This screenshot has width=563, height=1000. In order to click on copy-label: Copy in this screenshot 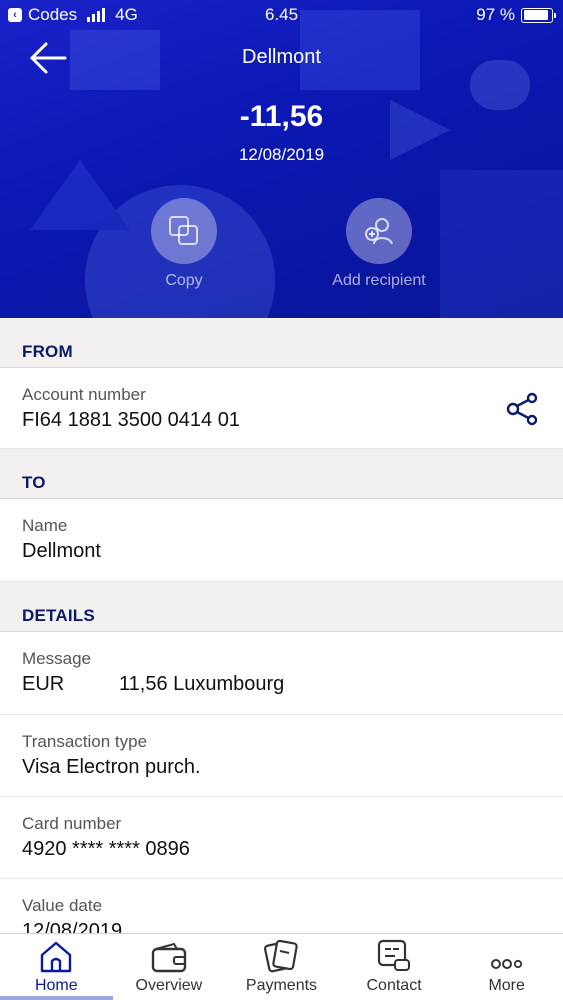, I will do `click(184, 280)`.